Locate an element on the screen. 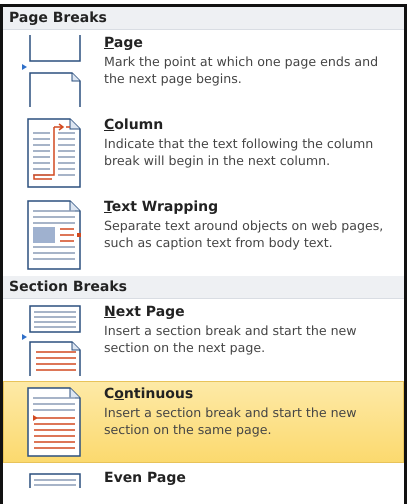  item-title: Text Wrapping is located at coordinates (162, 207).